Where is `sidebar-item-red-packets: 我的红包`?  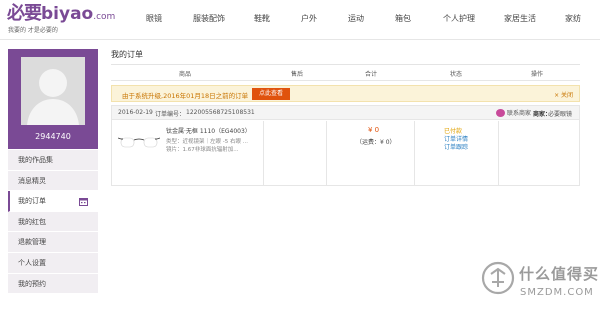 sidebar-item-red-packets: 我的红包 is located at coordinates (53, 222).